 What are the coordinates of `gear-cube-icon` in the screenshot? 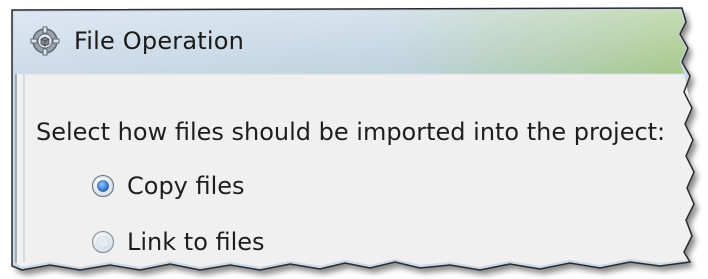 It's located at (45, 41).